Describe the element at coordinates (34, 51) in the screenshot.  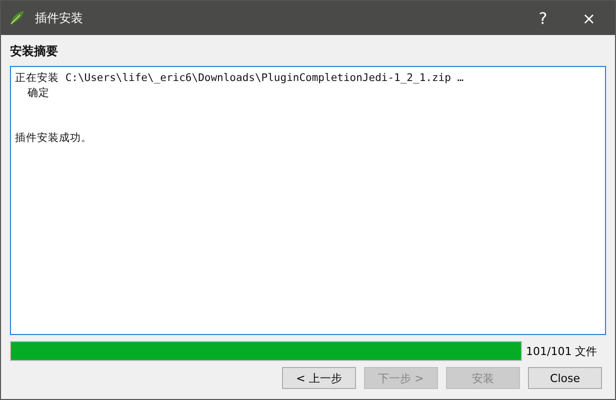
I see `section-heading: 安装摘要` at that location.